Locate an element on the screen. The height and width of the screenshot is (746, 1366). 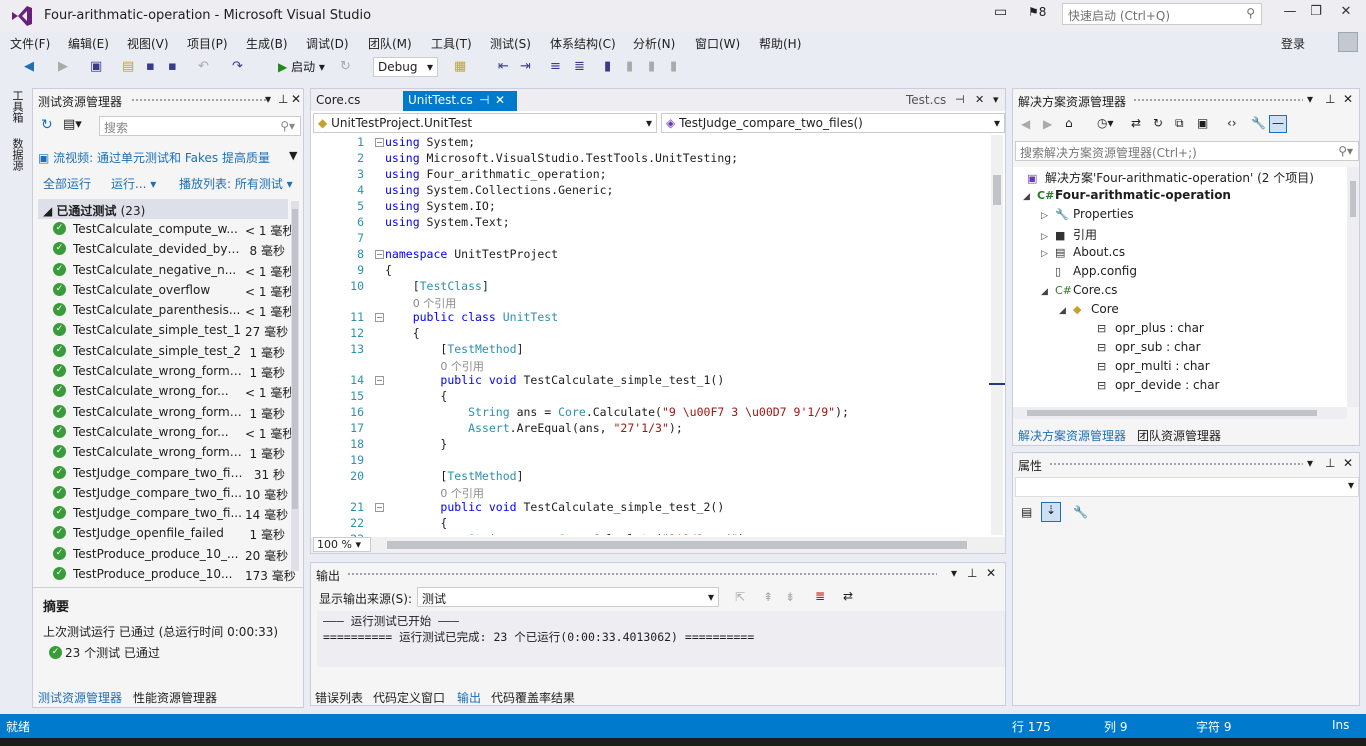
menu-architecture: 体系结构(C) is located at coordinates (583, 43).